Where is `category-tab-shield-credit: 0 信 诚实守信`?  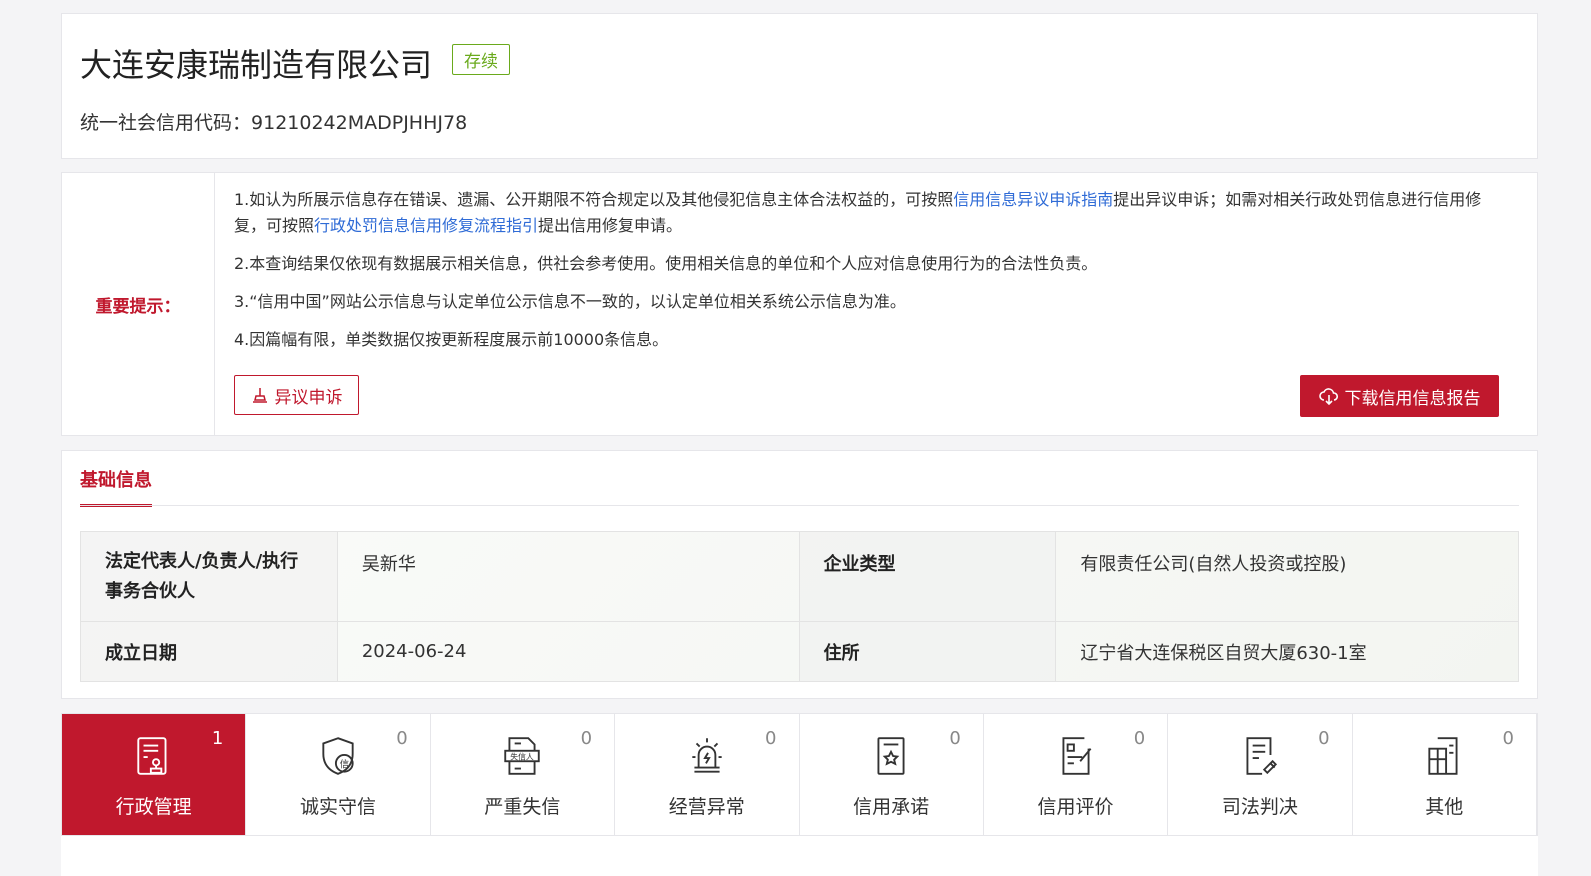
category-tab-shield-credit: 0 信 诚实守信 is located at coordinates (338, 774).